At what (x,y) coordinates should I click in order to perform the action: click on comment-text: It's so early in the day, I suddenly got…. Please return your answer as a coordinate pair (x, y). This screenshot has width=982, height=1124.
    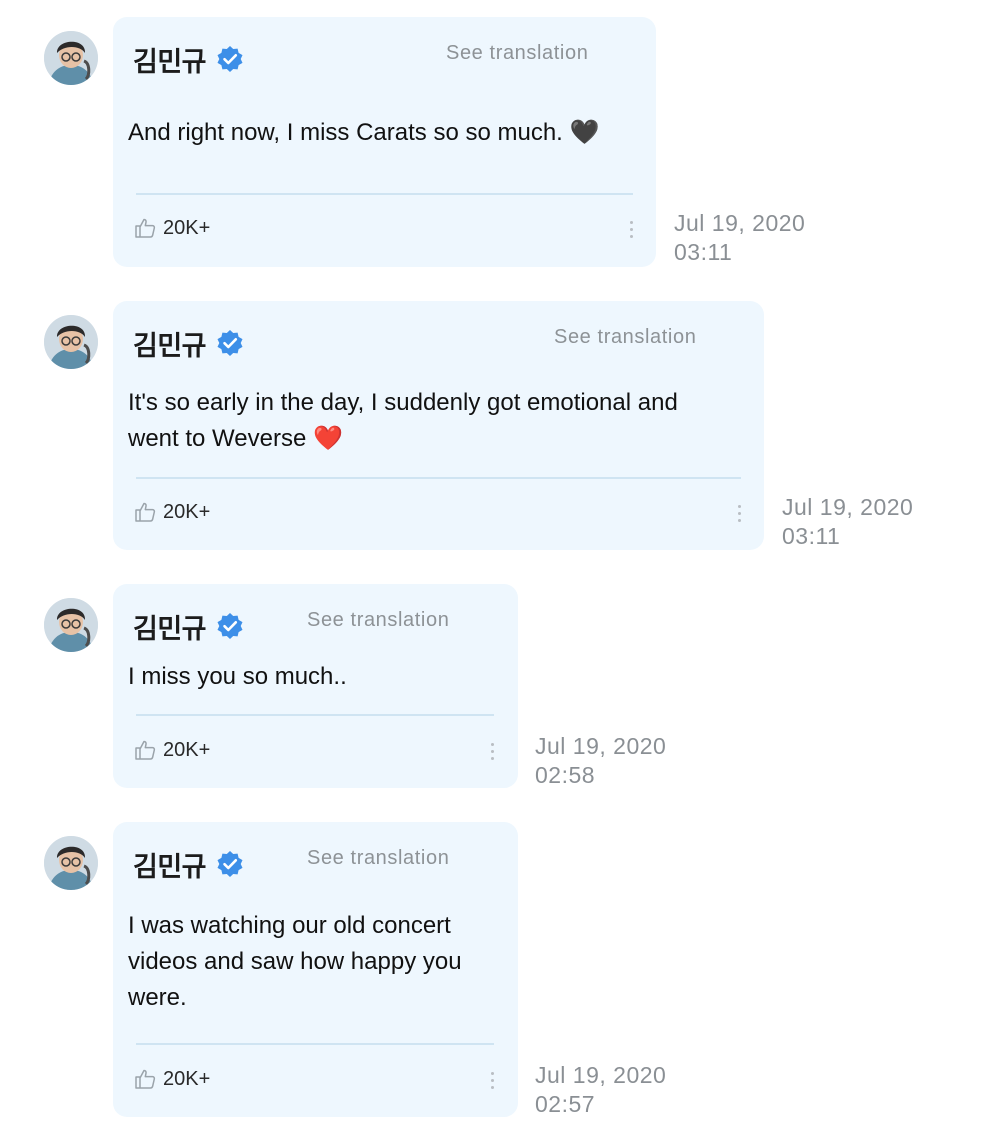
    Looking at the image, I should click on (403, 420).